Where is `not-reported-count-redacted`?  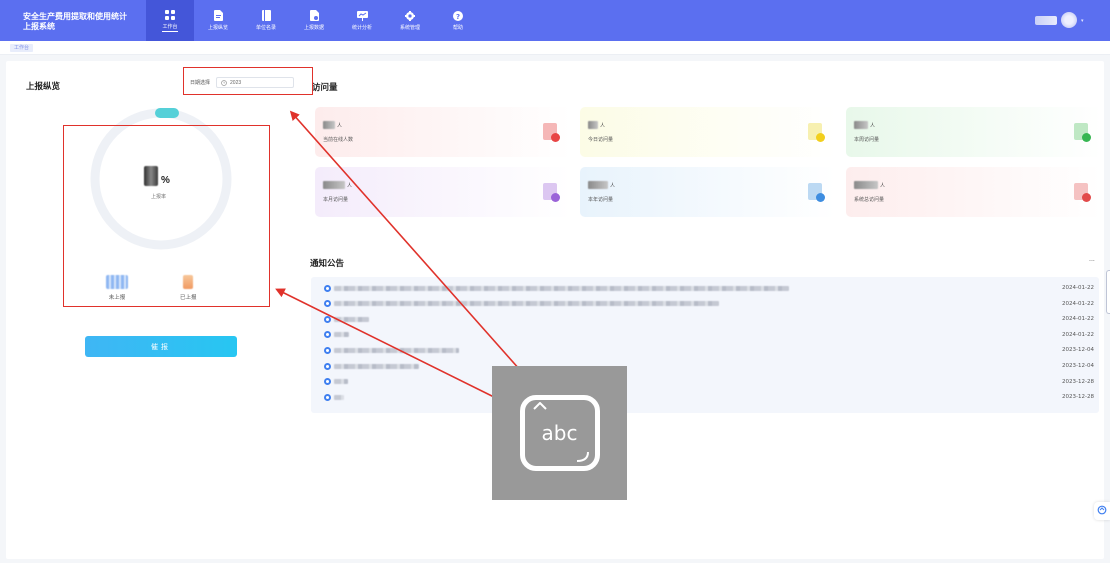 not-reported-count-redacted is located at coordinates (117, 282).